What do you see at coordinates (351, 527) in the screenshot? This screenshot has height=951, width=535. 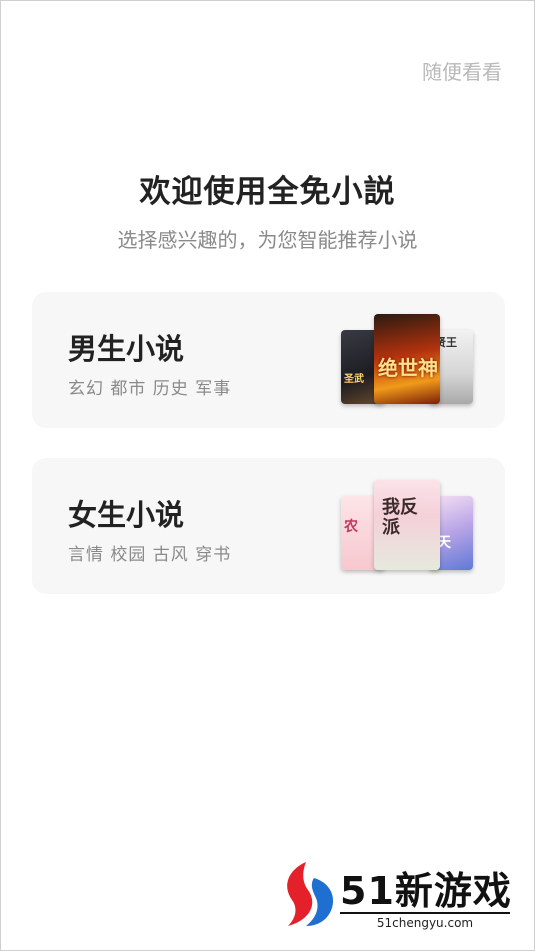 I see `book-cover-title: 农` at bounding box center [351, 527].